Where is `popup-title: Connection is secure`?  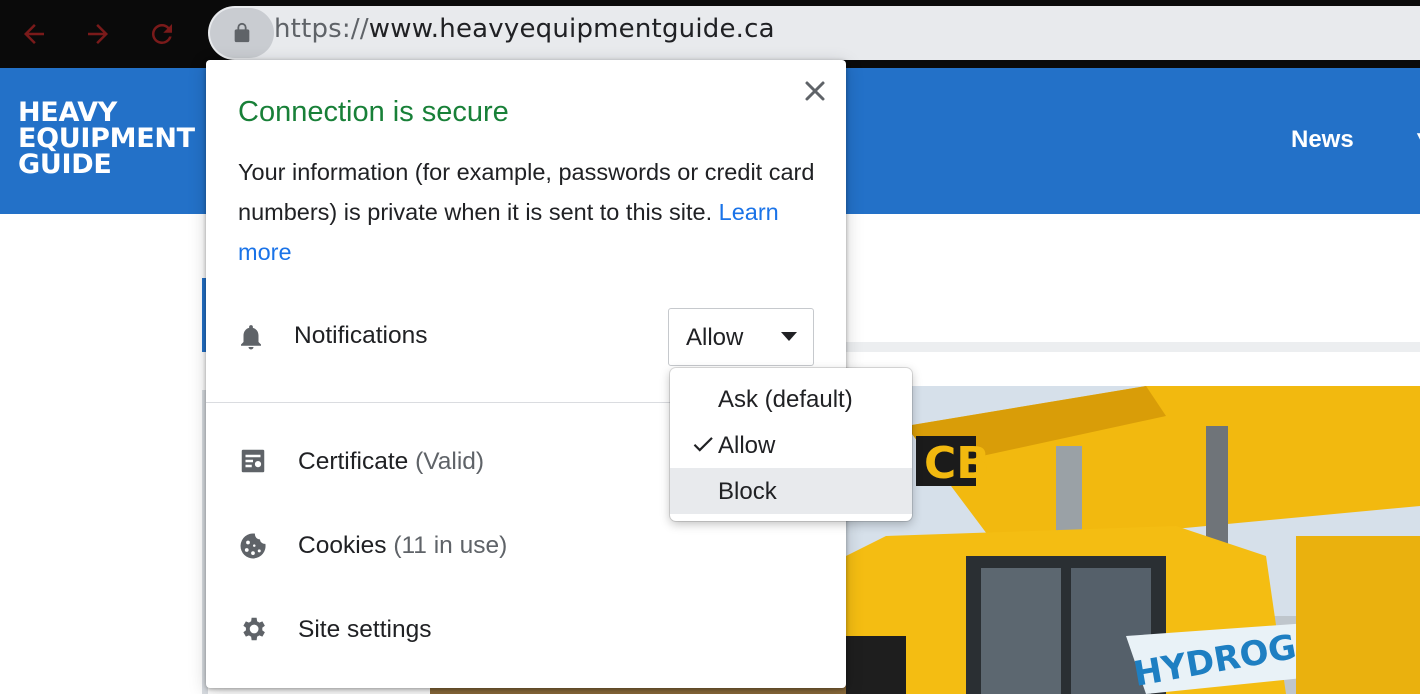 popup-title: Connection is secure is located at coordinates (373, 112).